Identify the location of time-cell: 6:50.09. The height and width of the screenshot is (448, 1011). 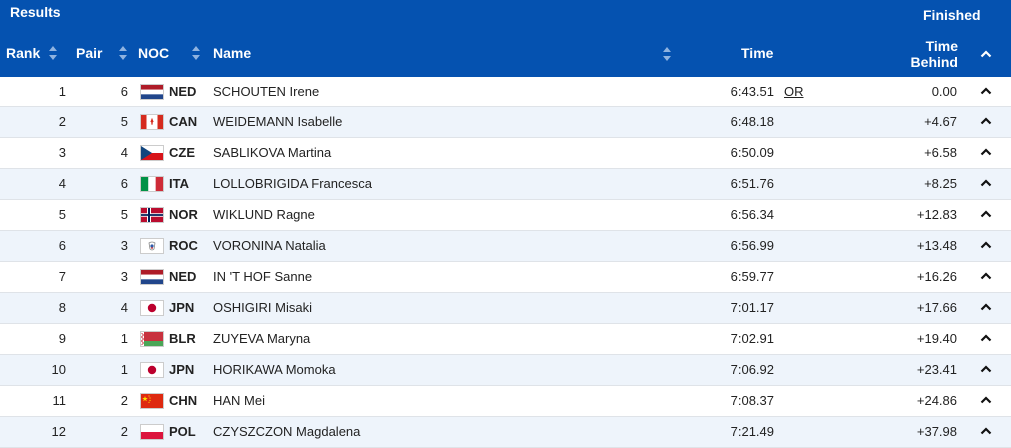
(752, 152).